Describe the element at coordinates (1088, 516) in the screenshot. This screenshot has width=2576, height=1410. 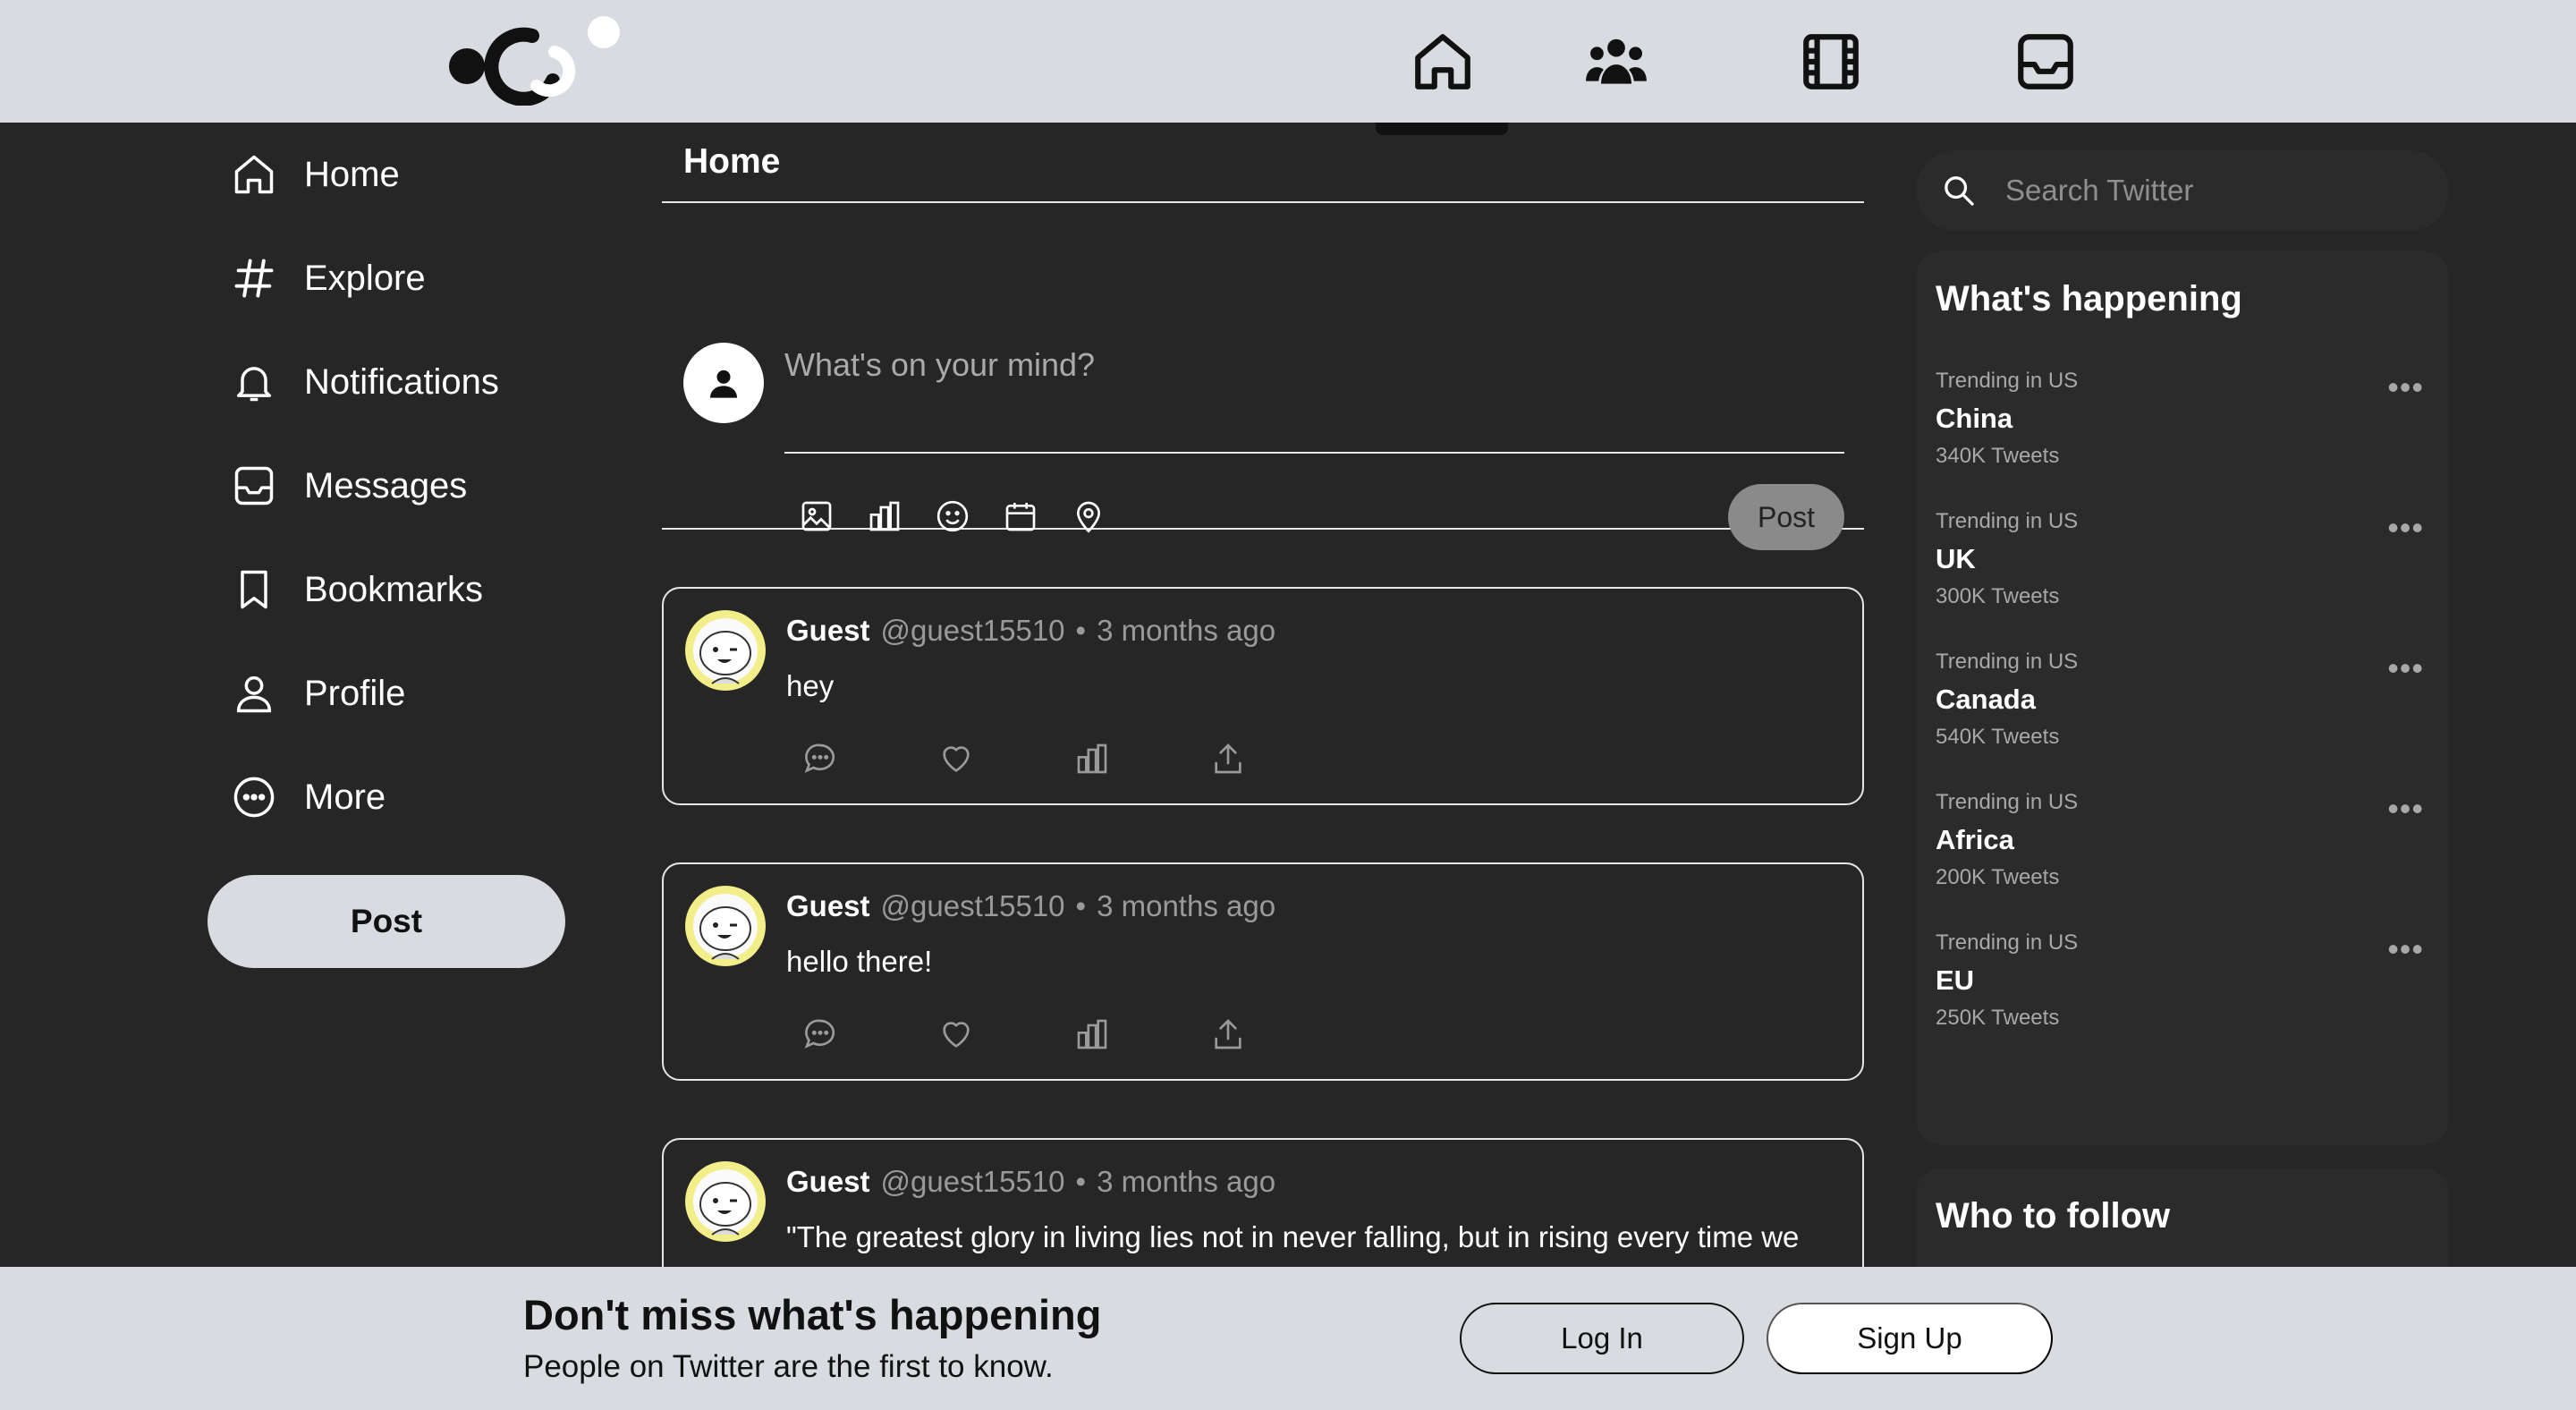
I see `location-icon` at that location.